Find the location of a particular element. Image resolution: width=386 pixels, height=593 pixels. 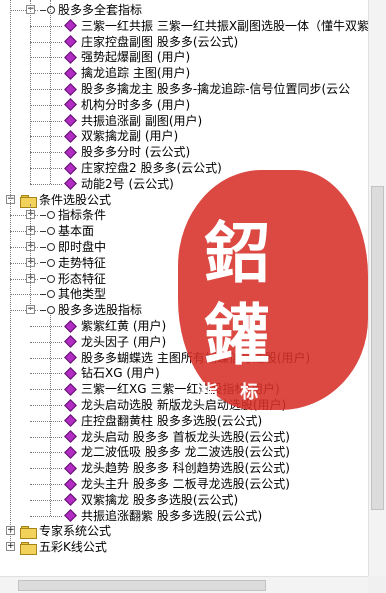

tree-item: 龙头启动 股多多 首板龙头选股(云公式) is located at coordinates (177, 437).